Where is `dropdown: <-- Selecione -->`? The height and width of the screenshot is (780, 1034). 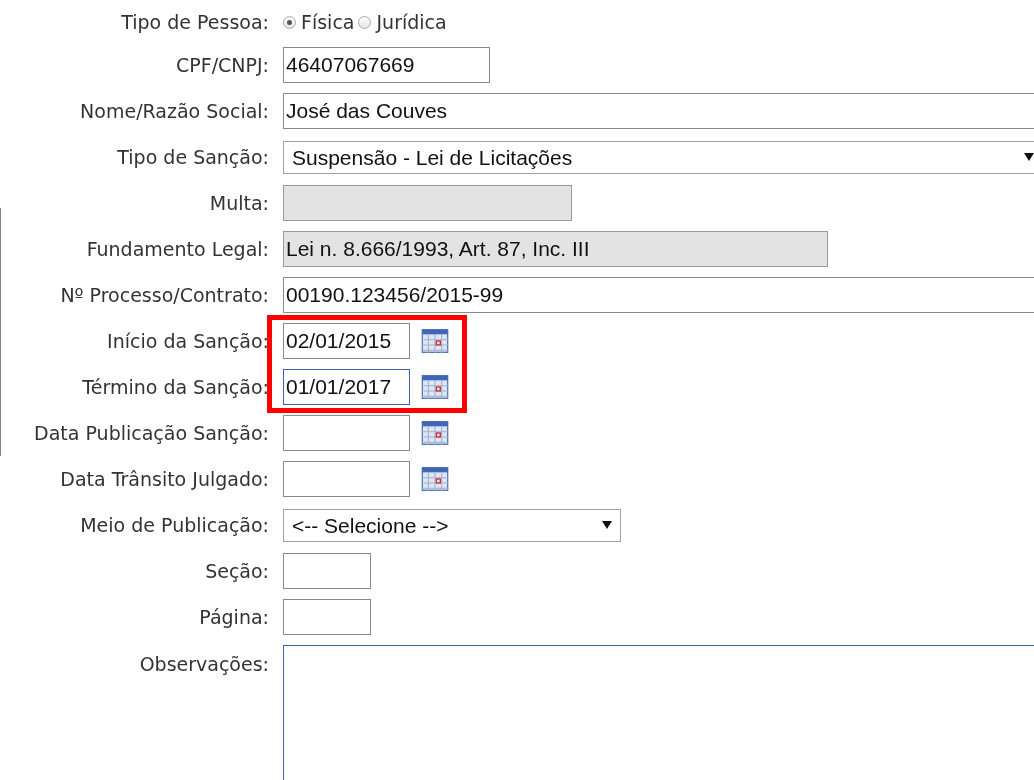
dropdown: <-- Selecione --> is located at coordinates (452, 525).